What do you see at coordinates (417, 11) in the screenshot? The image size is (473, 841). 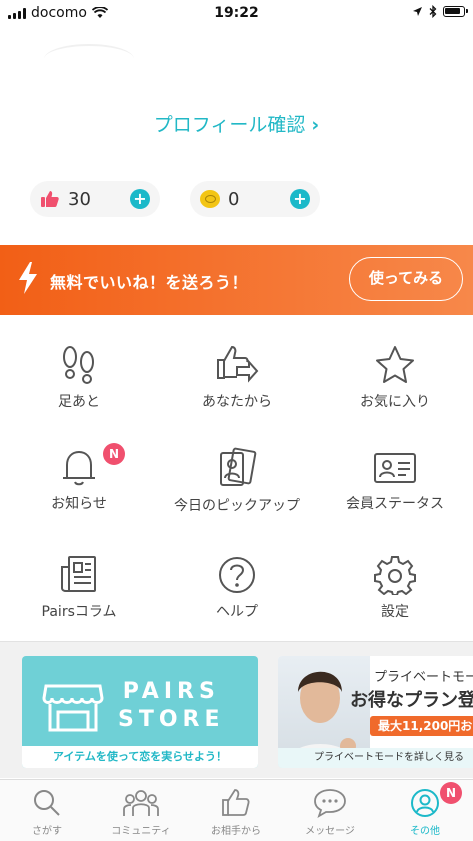 I see `location-icon` at bounding box center [417, 11].